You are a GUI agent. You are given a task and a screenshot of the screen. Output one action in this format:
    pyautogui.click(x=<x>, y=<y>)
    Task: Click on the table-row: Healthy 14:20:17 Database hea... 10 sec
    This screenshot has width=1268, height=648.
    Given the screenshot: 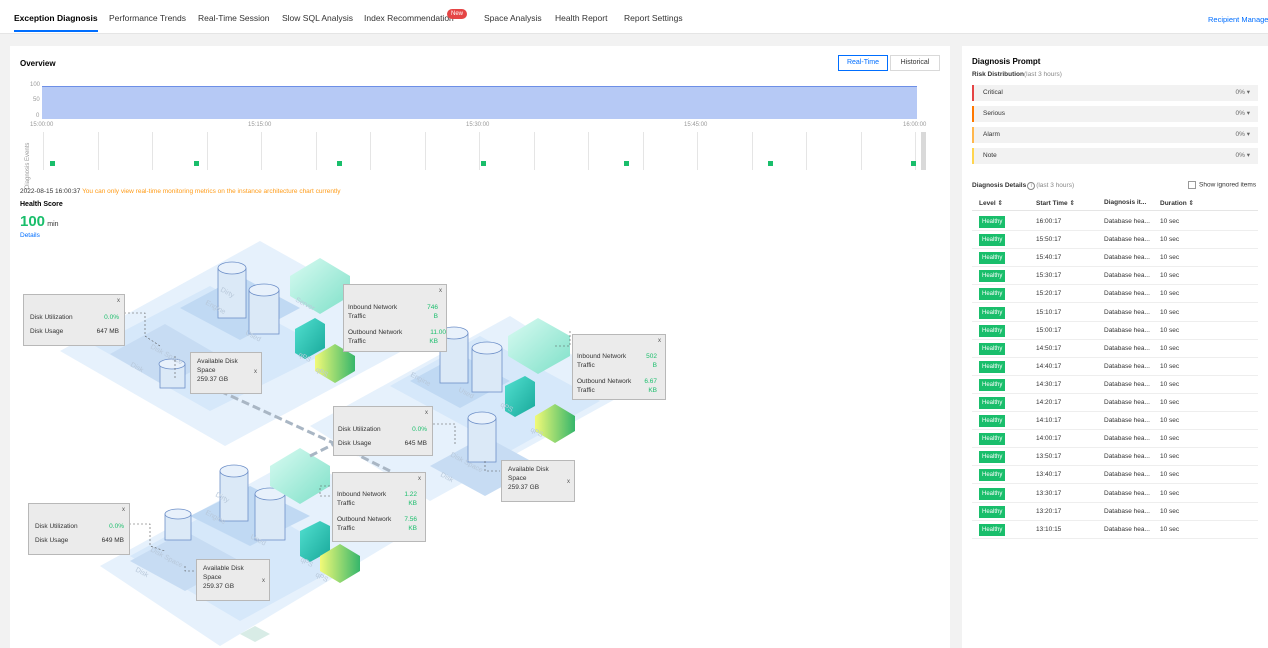 What is the action you would take?
    pyautogui.click(x=1115, y=403)
    